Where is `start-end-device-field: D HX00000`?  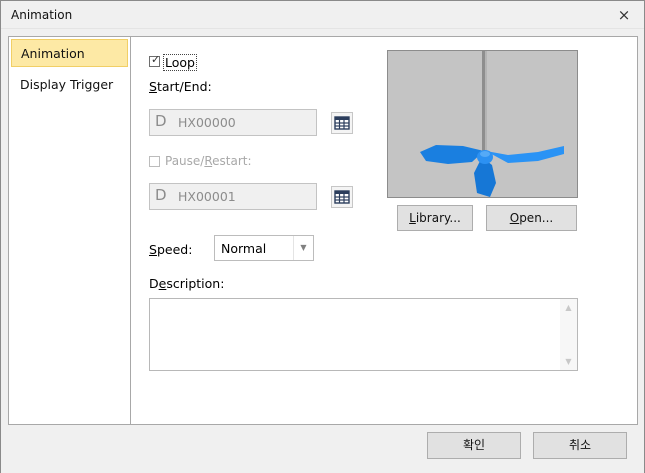 start-end-device-field: D HX00000 is located at coordinates (233, 122).